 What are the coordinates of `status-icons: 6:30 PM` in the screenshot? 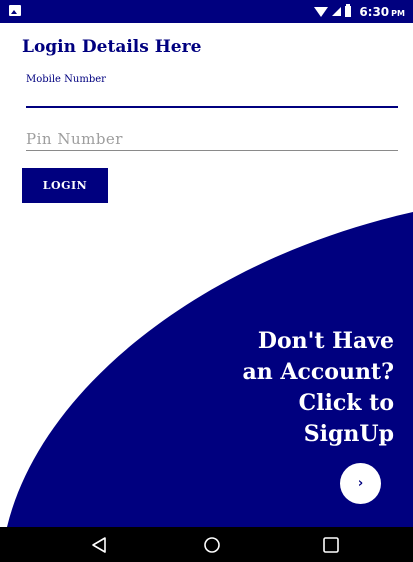 It's located at (359, 11).